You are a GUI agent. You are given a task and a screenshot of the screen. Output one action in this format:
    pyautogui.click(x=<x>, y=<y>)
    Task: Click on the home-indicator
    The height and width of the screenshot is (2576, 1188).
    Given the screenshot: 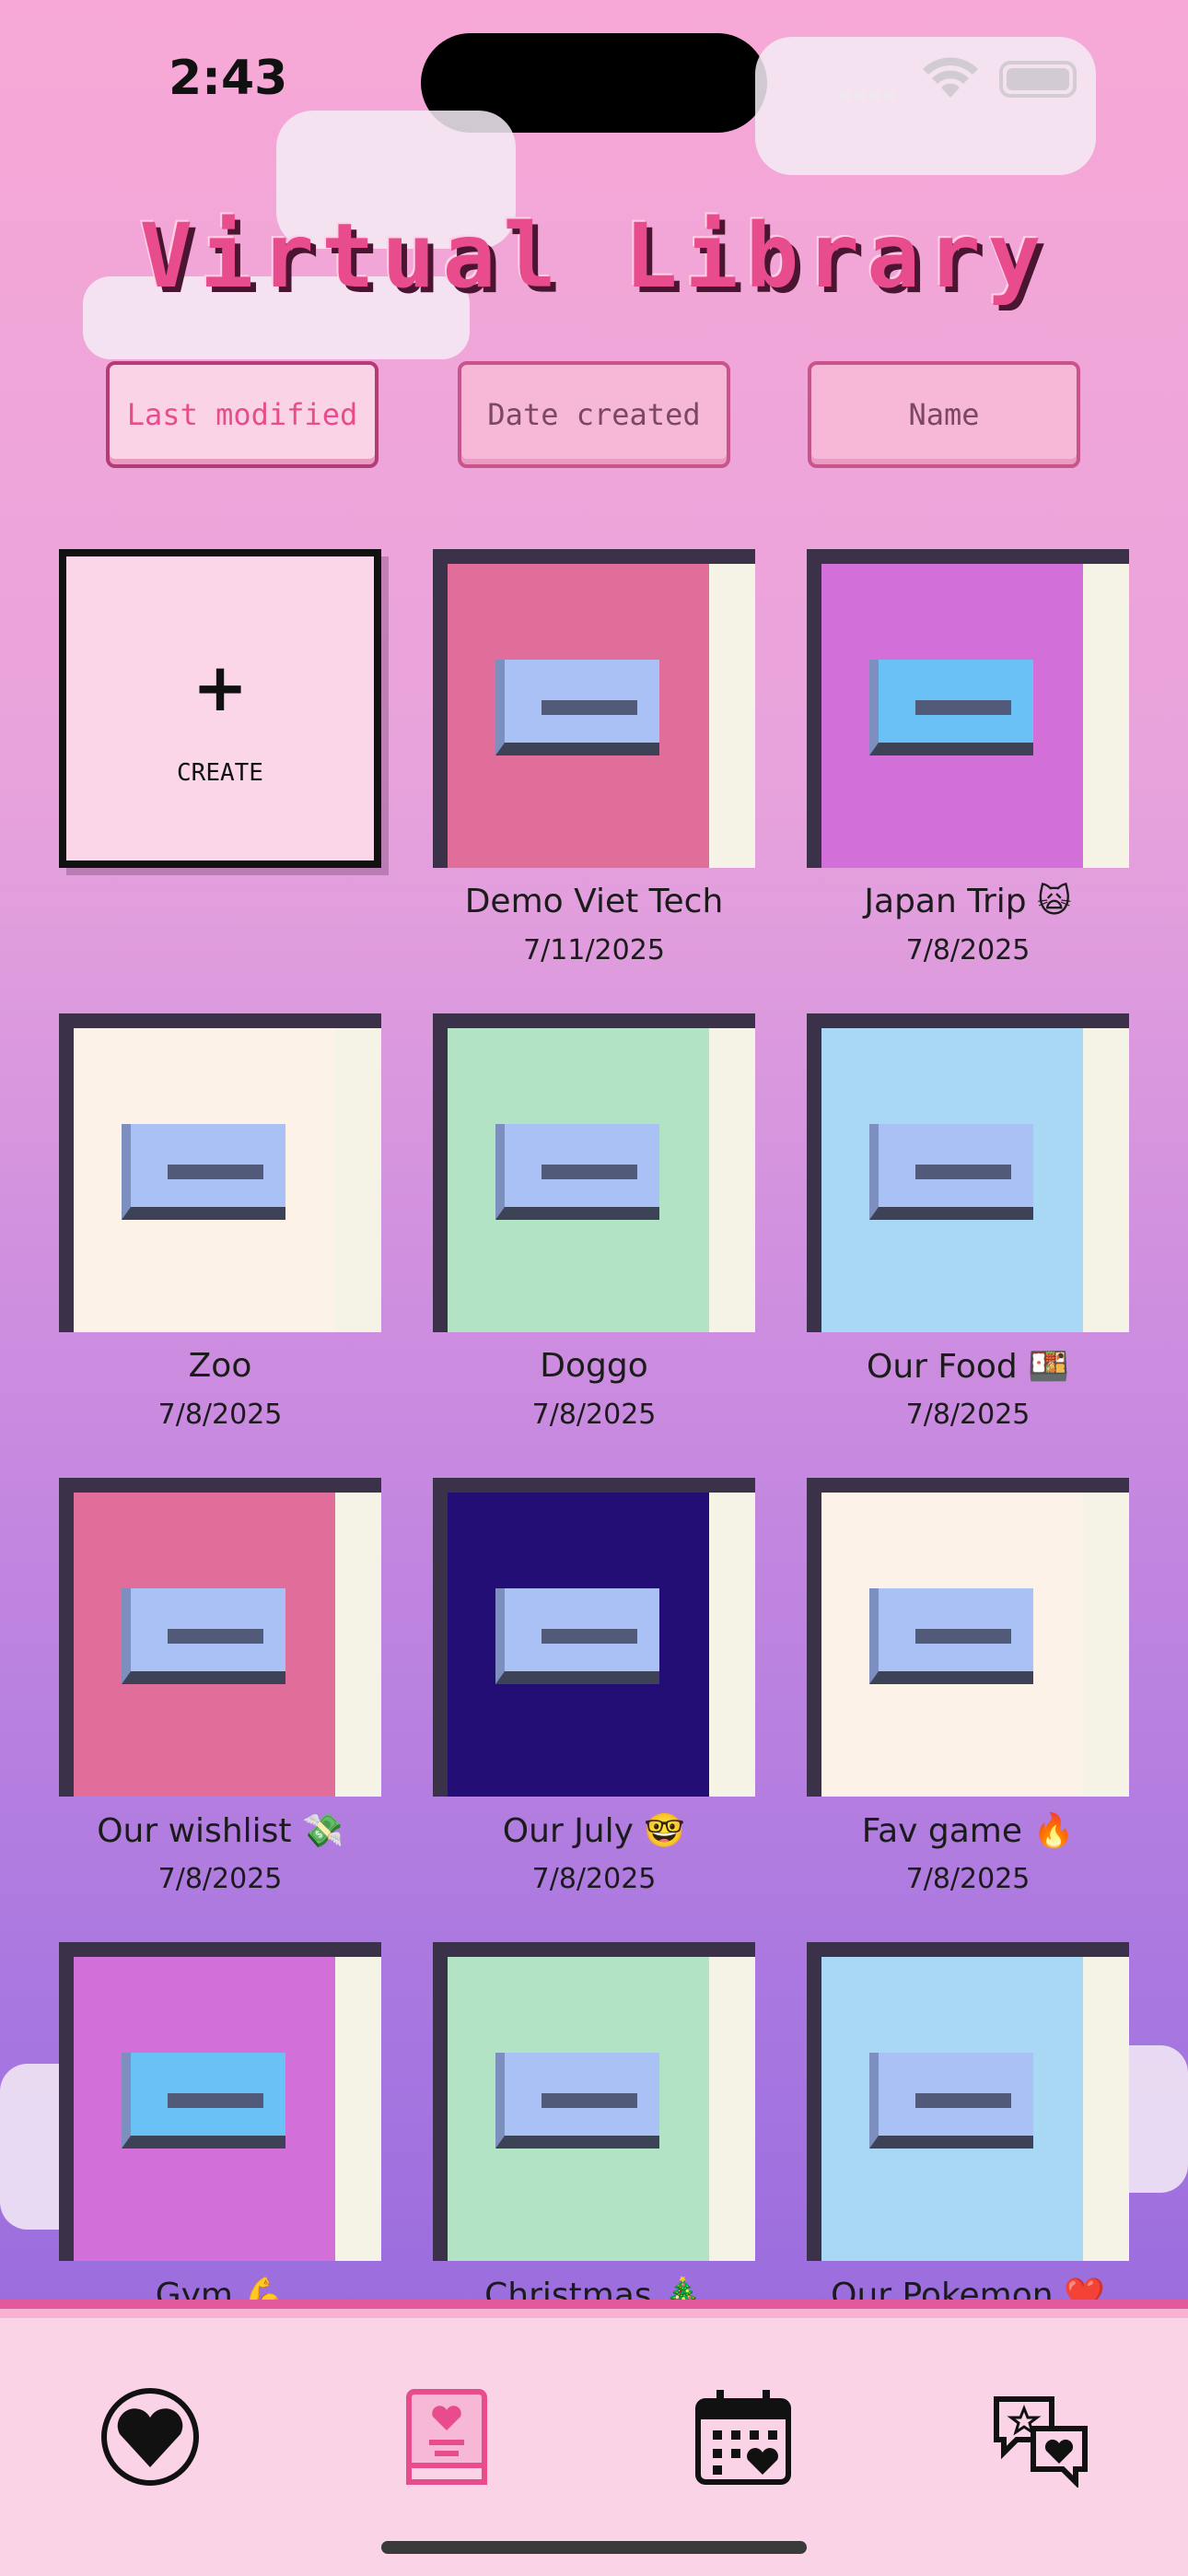 What is the action you would take?
    pyautogui.click(x=594, y=2547)
    